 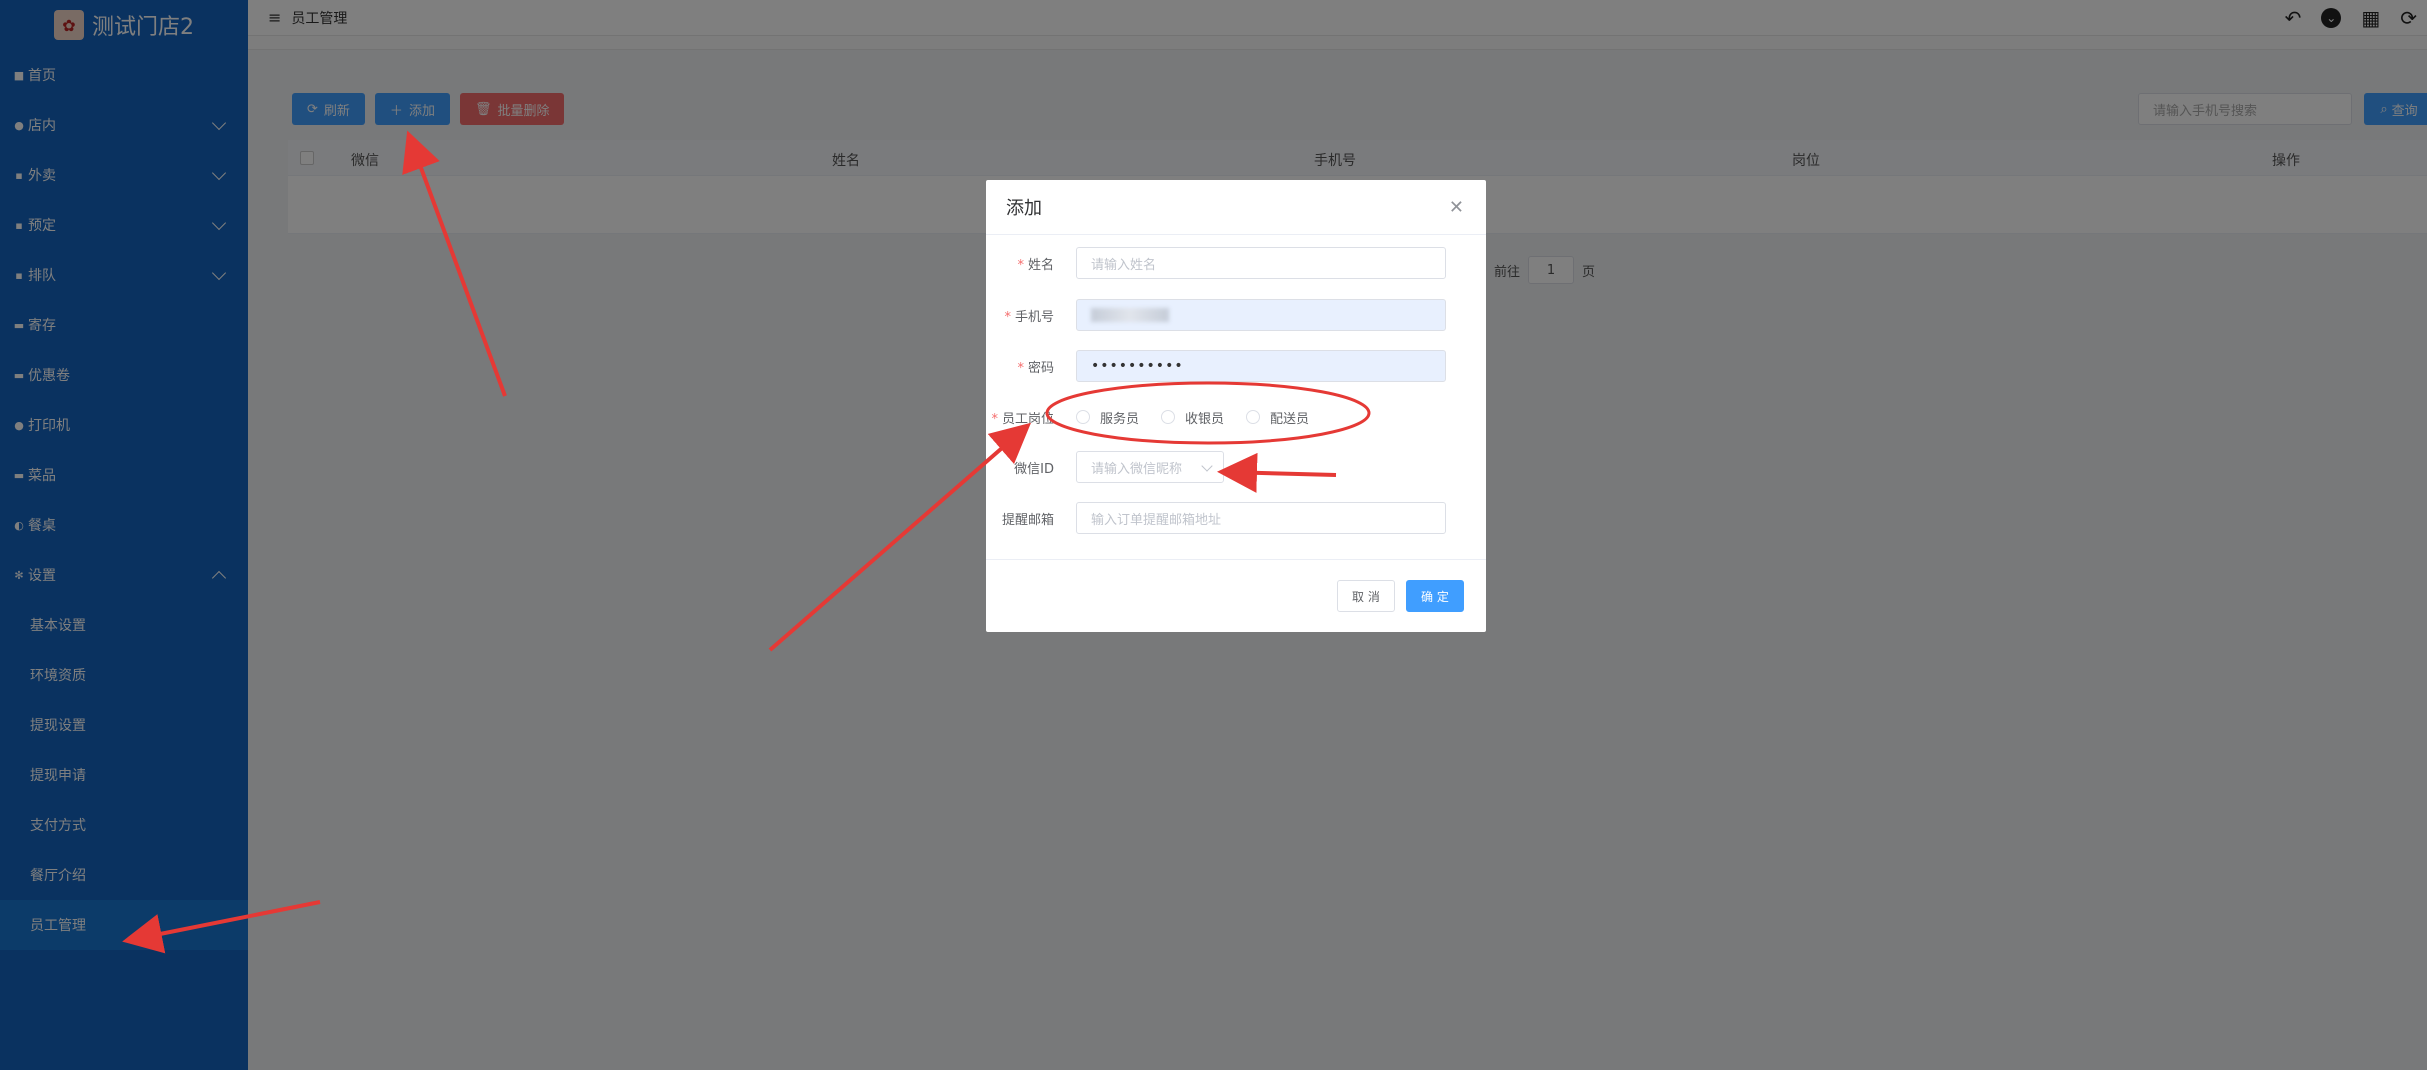 I want to click on position-radio-group: 服务员 收银员 配送员, so click(x=1192, y=417).